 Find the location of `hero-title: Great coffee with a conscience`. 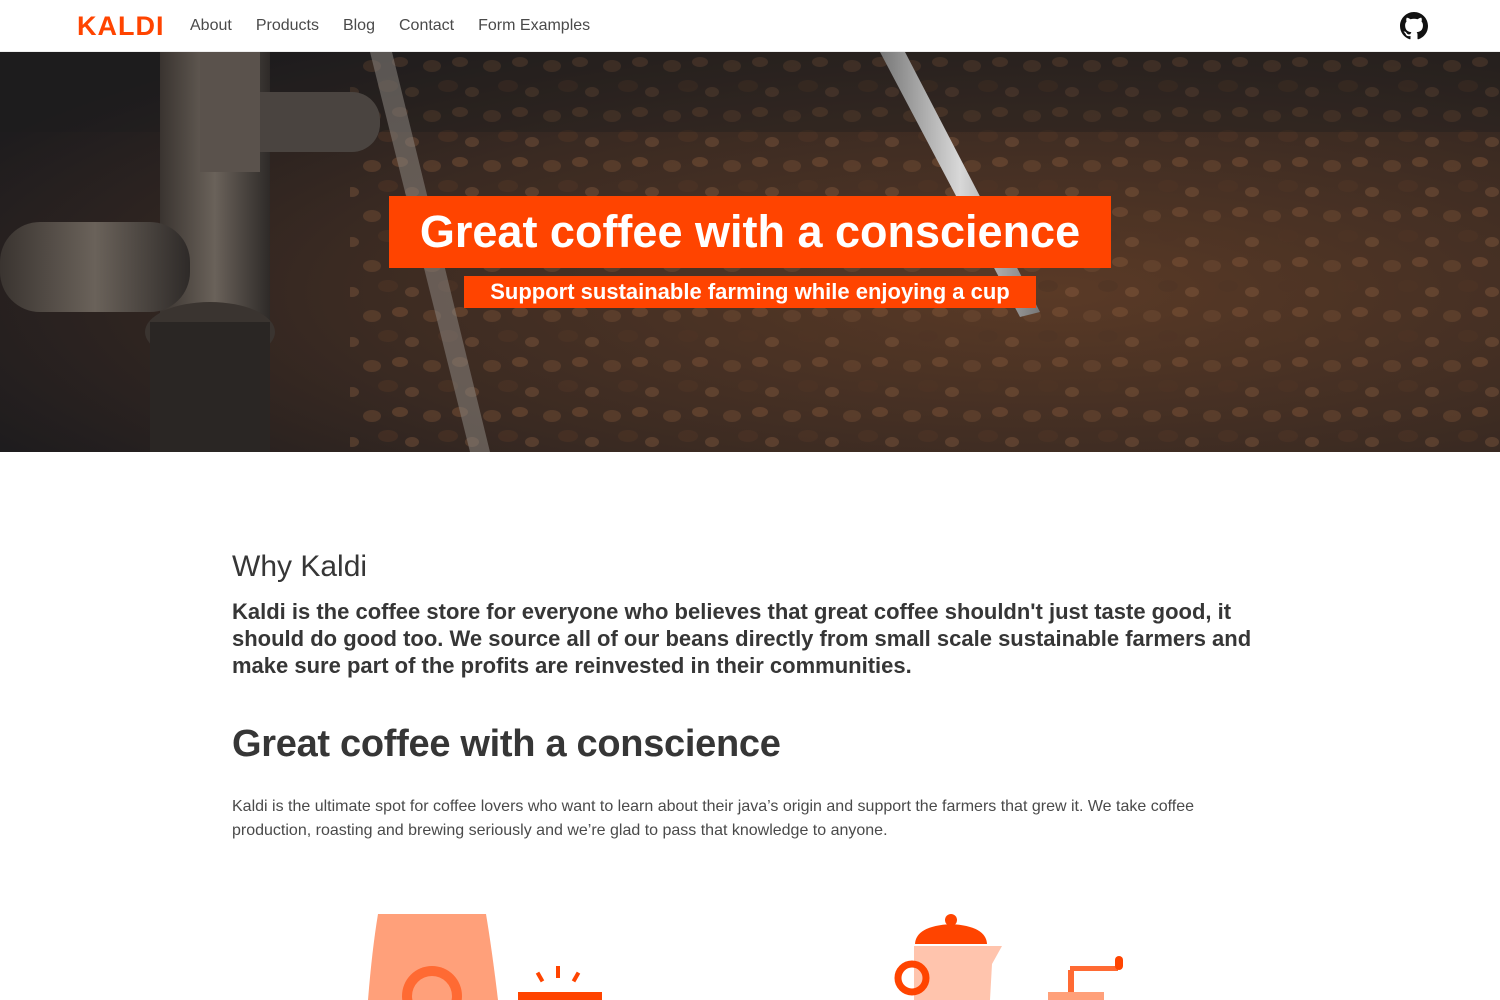

hero-title: Great coffee with a conscience is located at coordinates (750, 232).